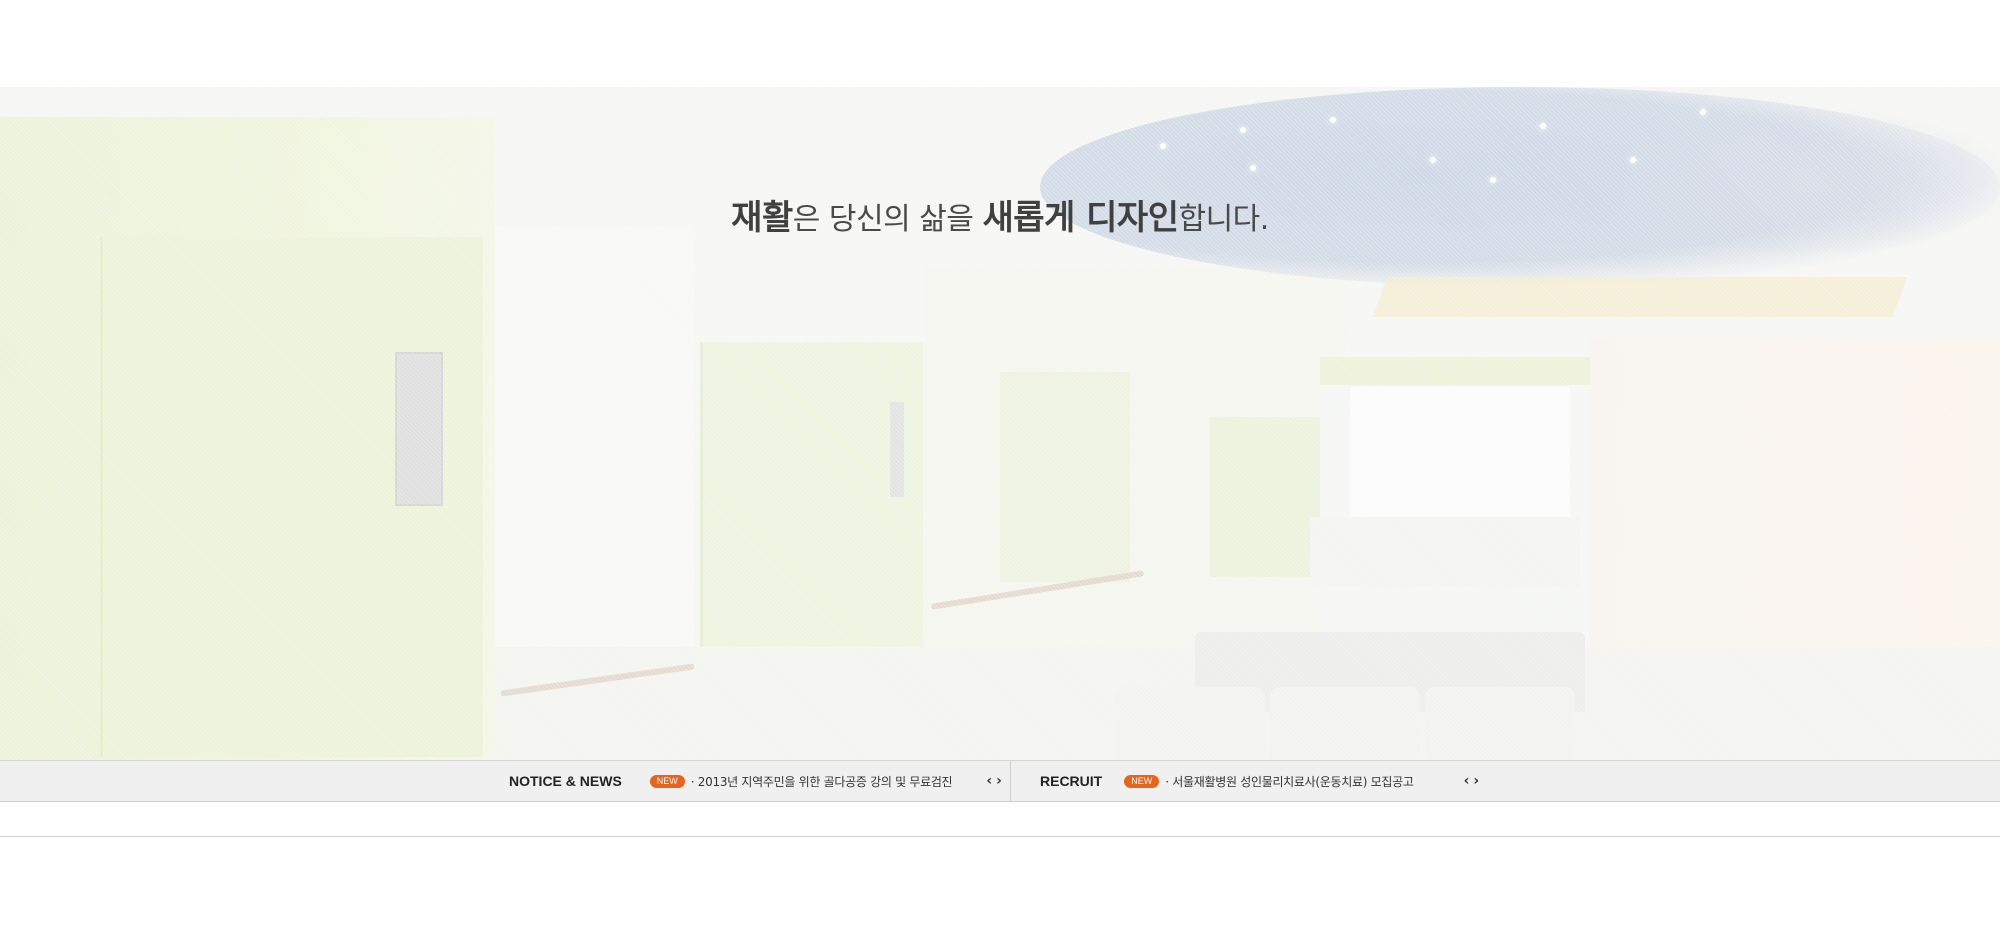  What do you see at coordinates (822, 781) in the screenshot?
I see `notice-item-link: · 2013년 지역주민을 위한 골다공증 강의 및 무료검진` at bounding box center [822, 781].